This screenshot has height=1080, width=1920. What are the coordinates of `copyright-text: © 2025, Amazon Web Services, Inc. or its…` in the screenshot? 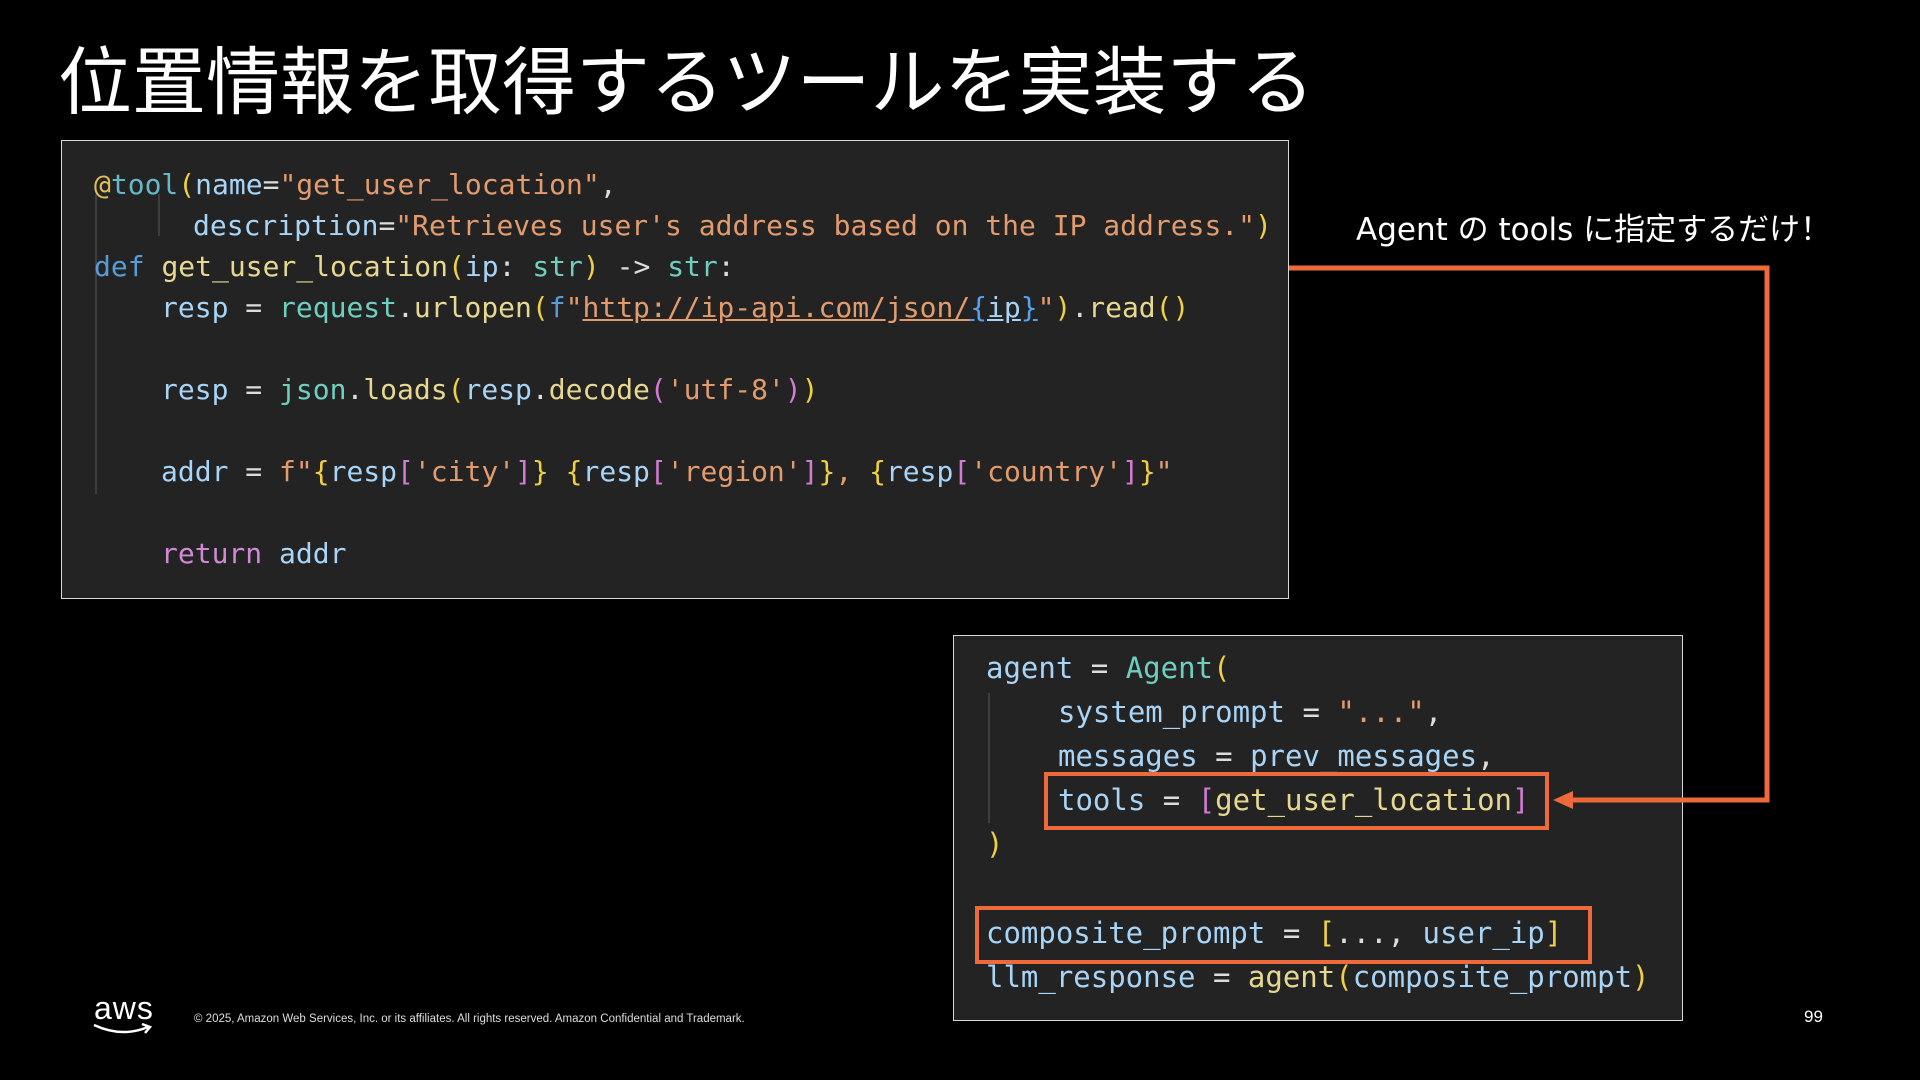 It's located at (469, 1019).